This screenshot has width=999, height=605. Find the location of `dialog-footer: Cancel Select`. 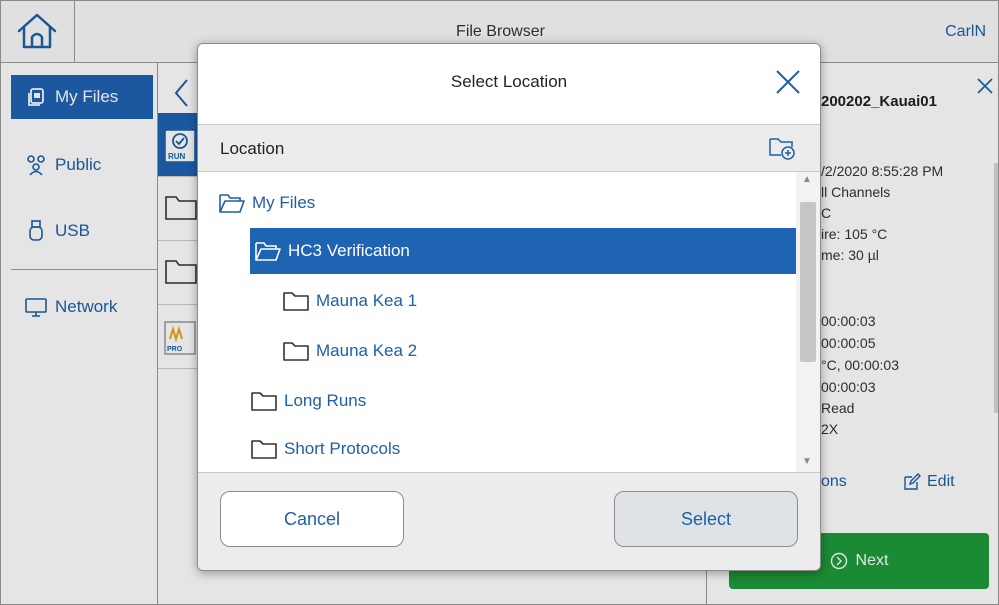

dialog-footer: Cancel Select is located at coordinates (509, 521).